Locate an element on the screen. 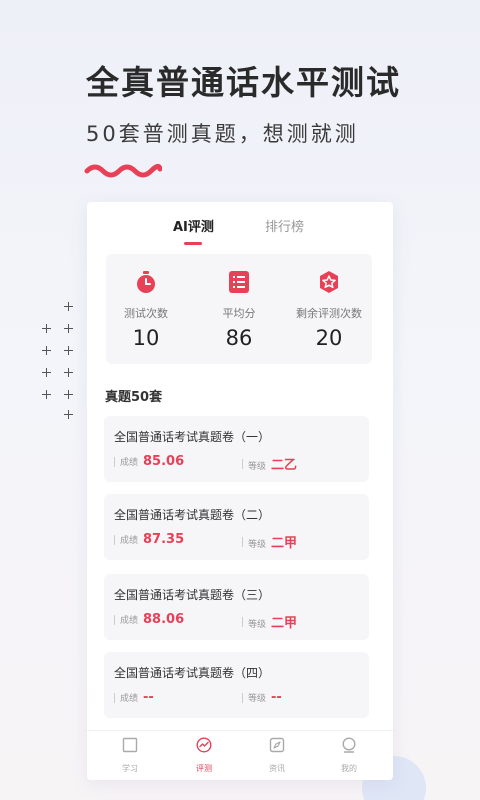 This screenshot has width=480, height=800. nav-item-study: 学习 is located at coordinates (130, 755).